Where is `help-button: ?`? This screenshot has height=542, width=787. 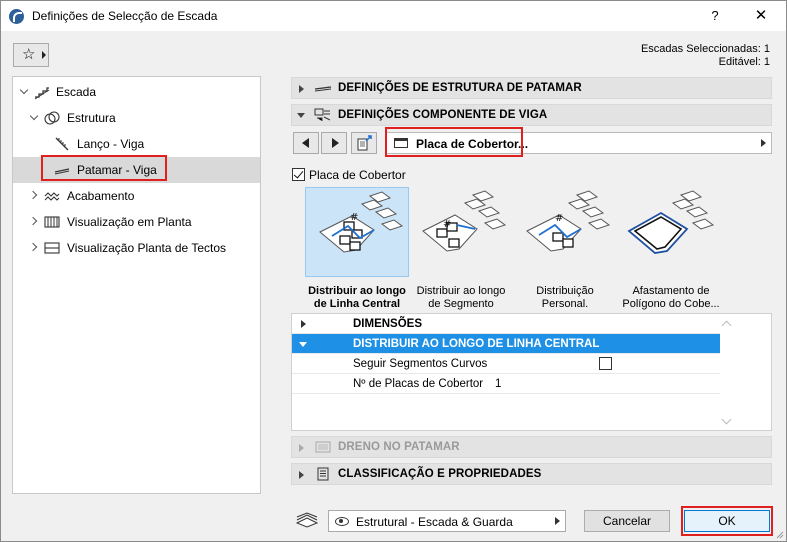
help-button: ? is located at coordinates (715, 16).